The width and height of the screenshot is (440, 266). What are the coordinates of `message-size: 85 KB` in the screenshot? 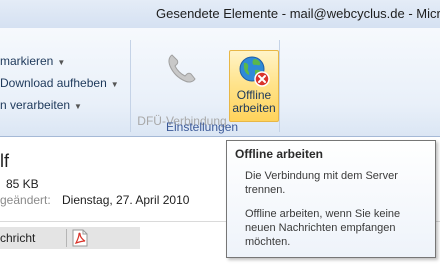 It's located at (22, 184).